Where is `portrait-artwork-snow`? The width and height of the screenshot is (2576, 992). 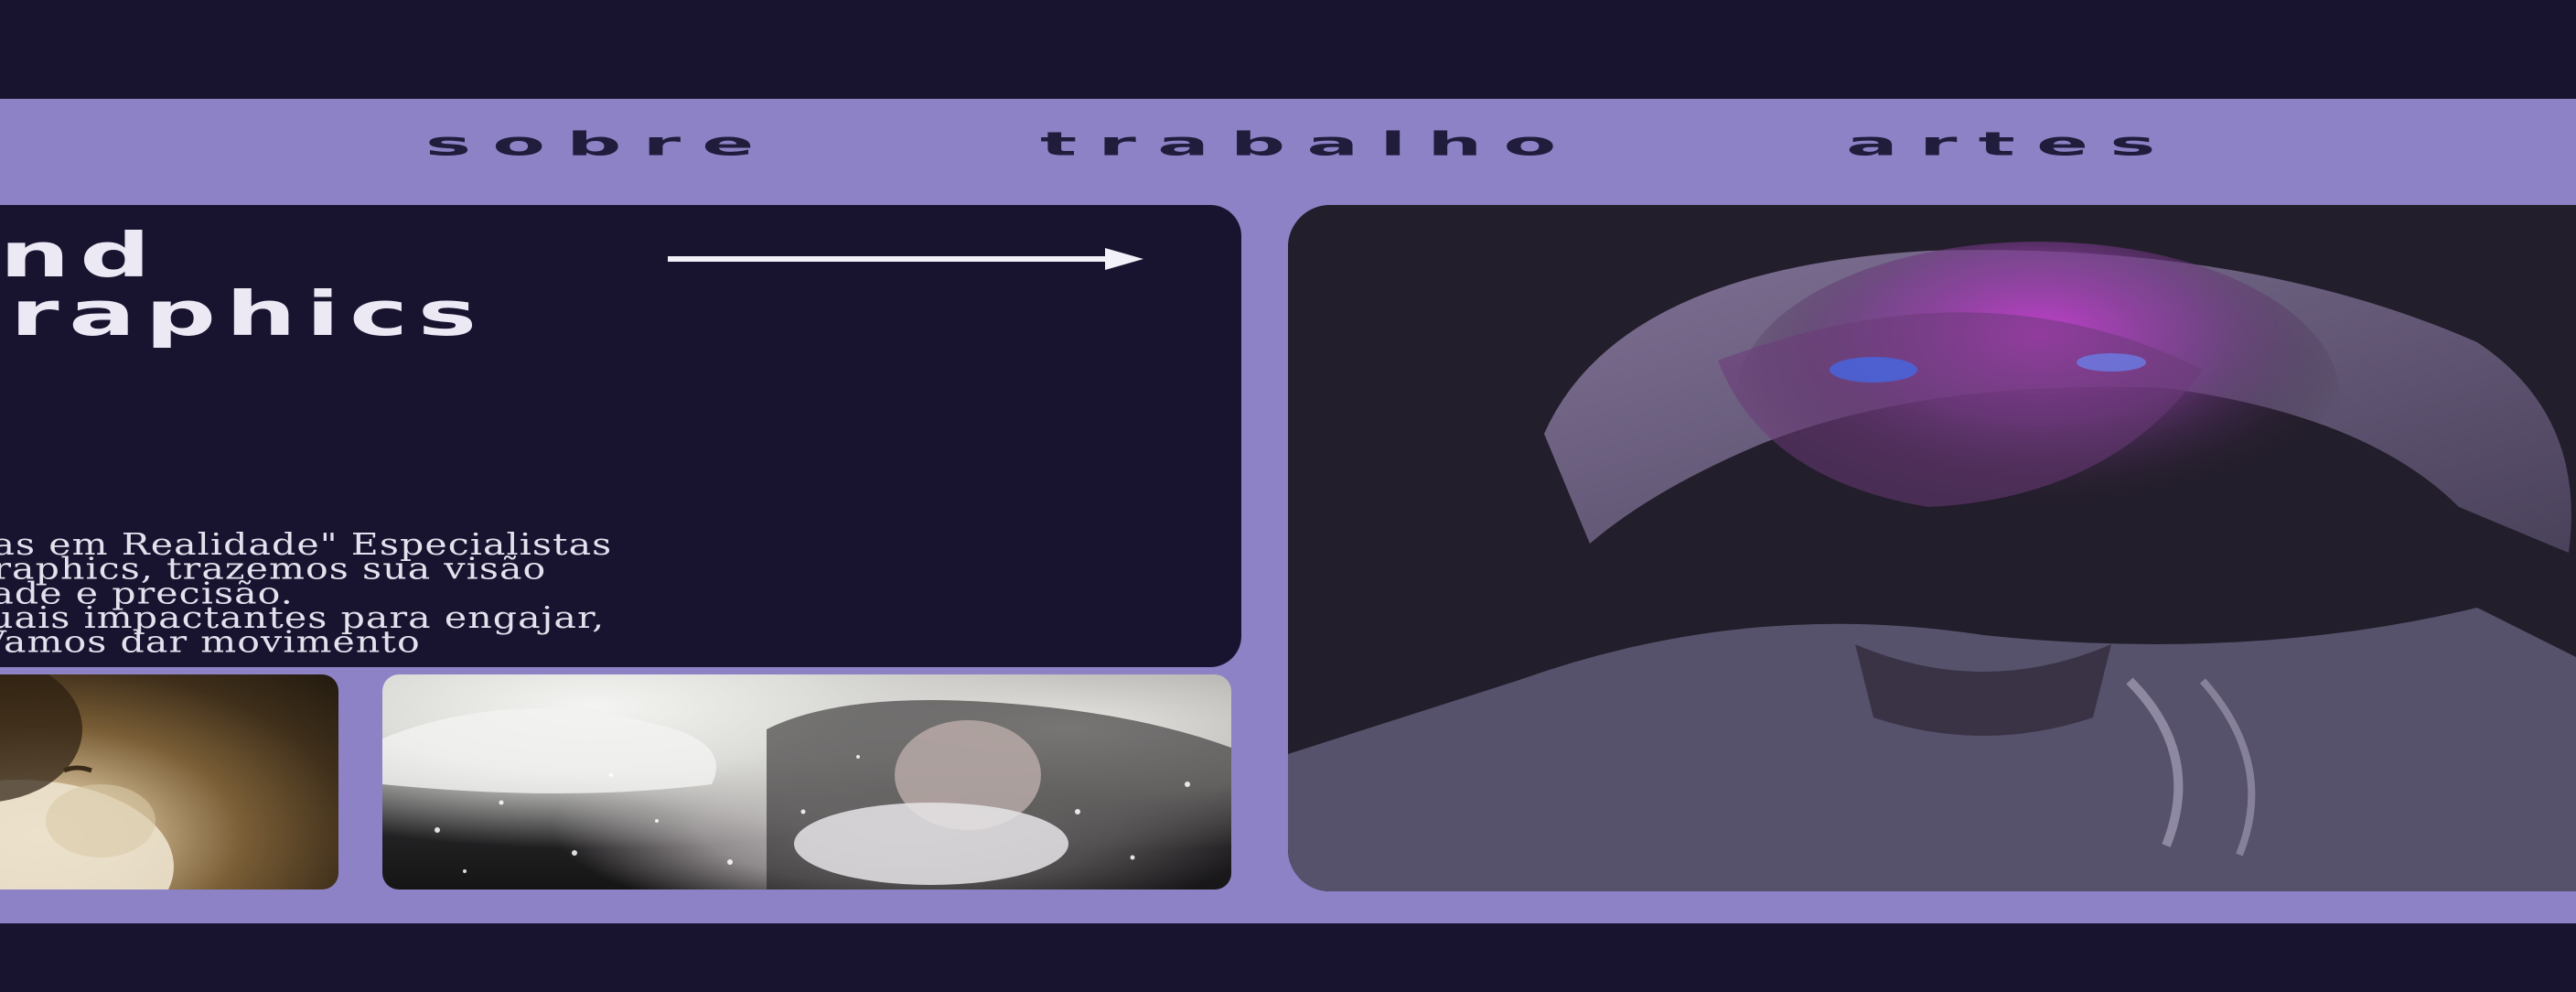
portrait-artwork-snow is located at coordinates (807, 795).